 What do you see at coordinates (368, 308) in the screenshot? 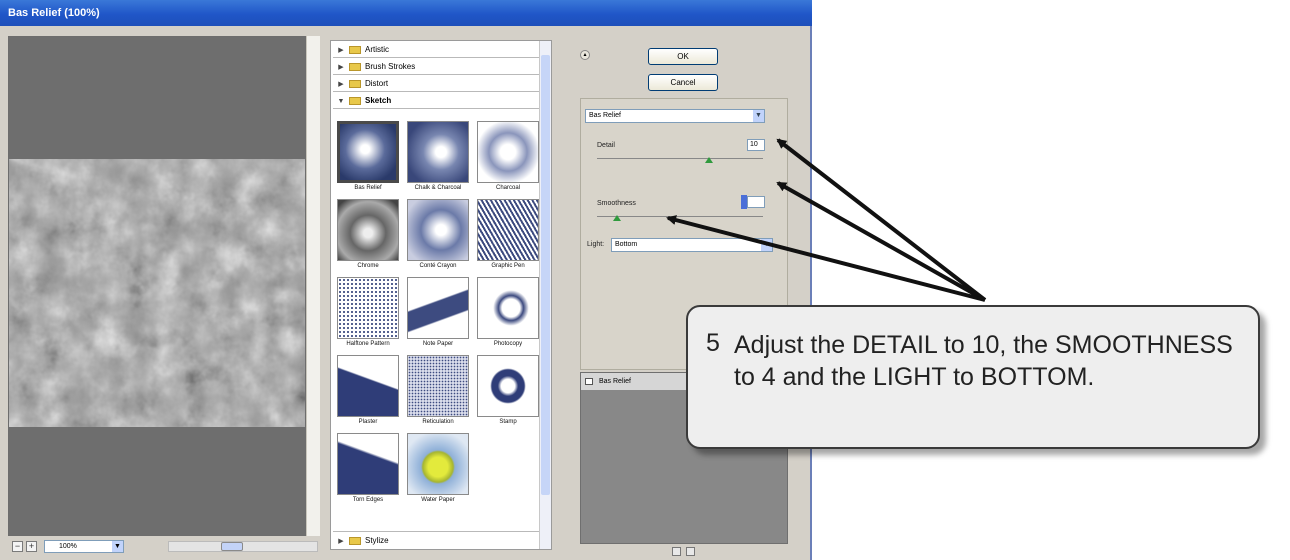
I see `filter-thumb-halftone-pattern` at bounding box center [368, 308].